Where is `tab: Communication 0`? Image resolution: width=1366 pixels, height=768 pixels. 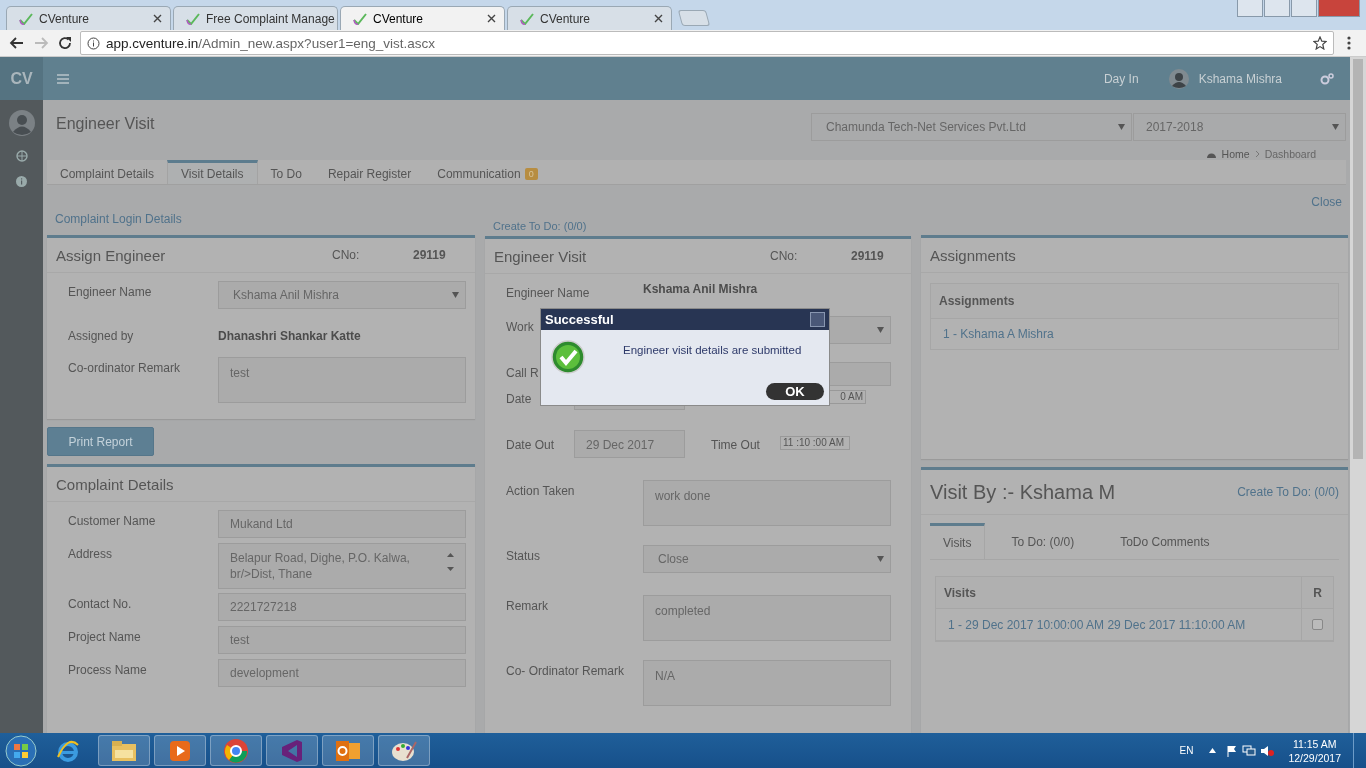
tab: Communication 0 is located at coordinates (487, 172).